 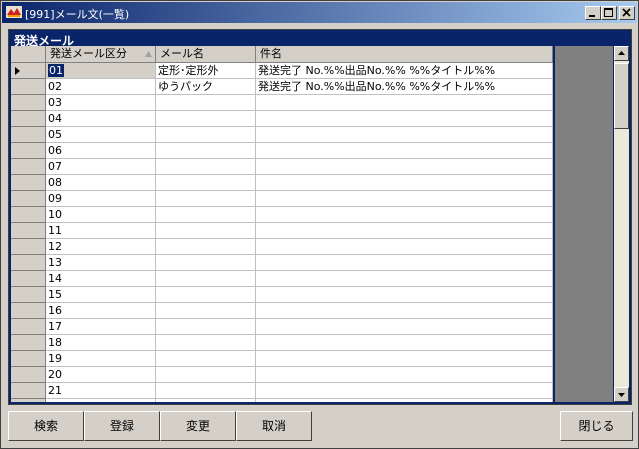 I want to click on cell-category: 08, so click(x=101, y=183).